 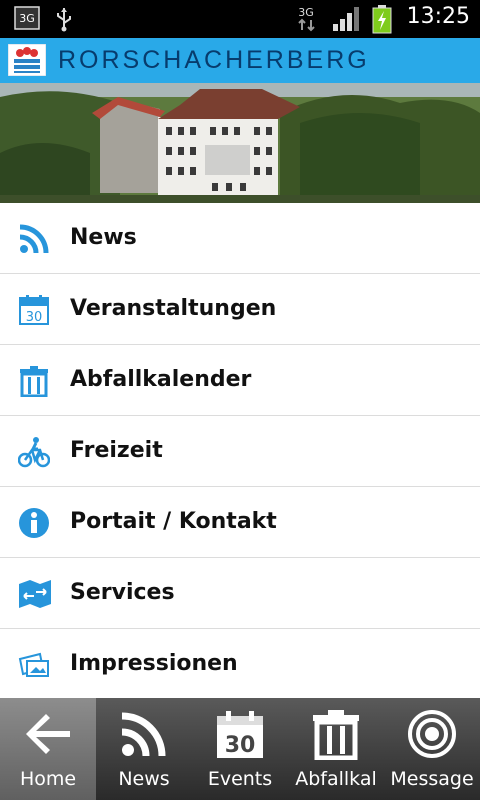 I want to click on sim-3g-icon: 3G, so click(x=27, y=20).